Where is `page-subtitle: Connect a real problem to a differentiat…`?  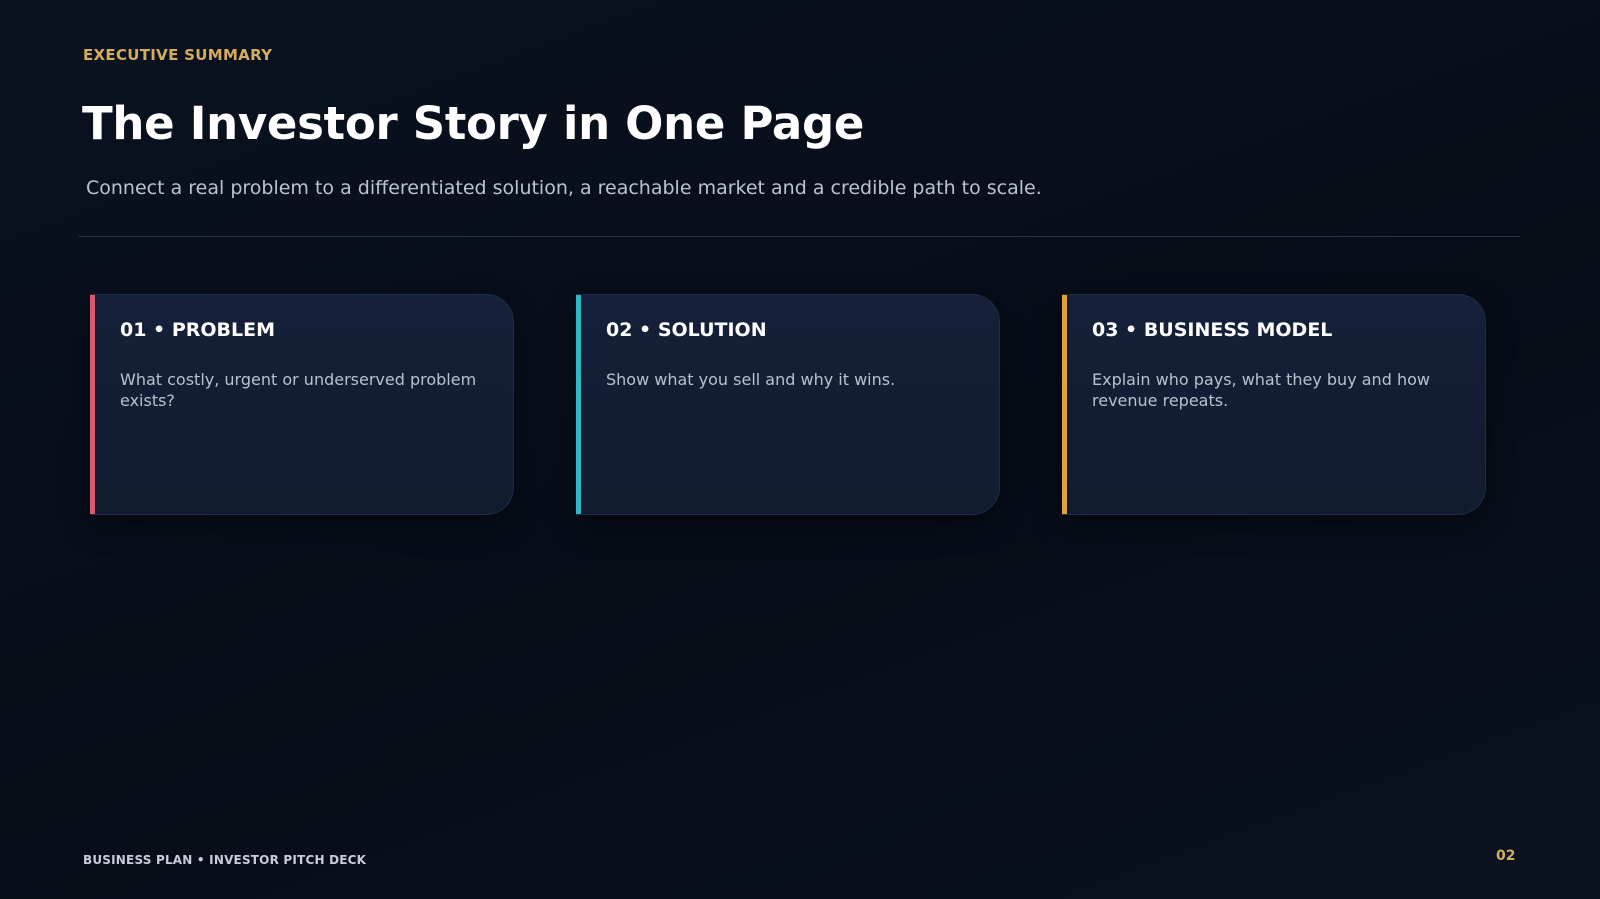 page-subtitle: Connect a real problem to a differentiat… is located at coordinates (564, 188).